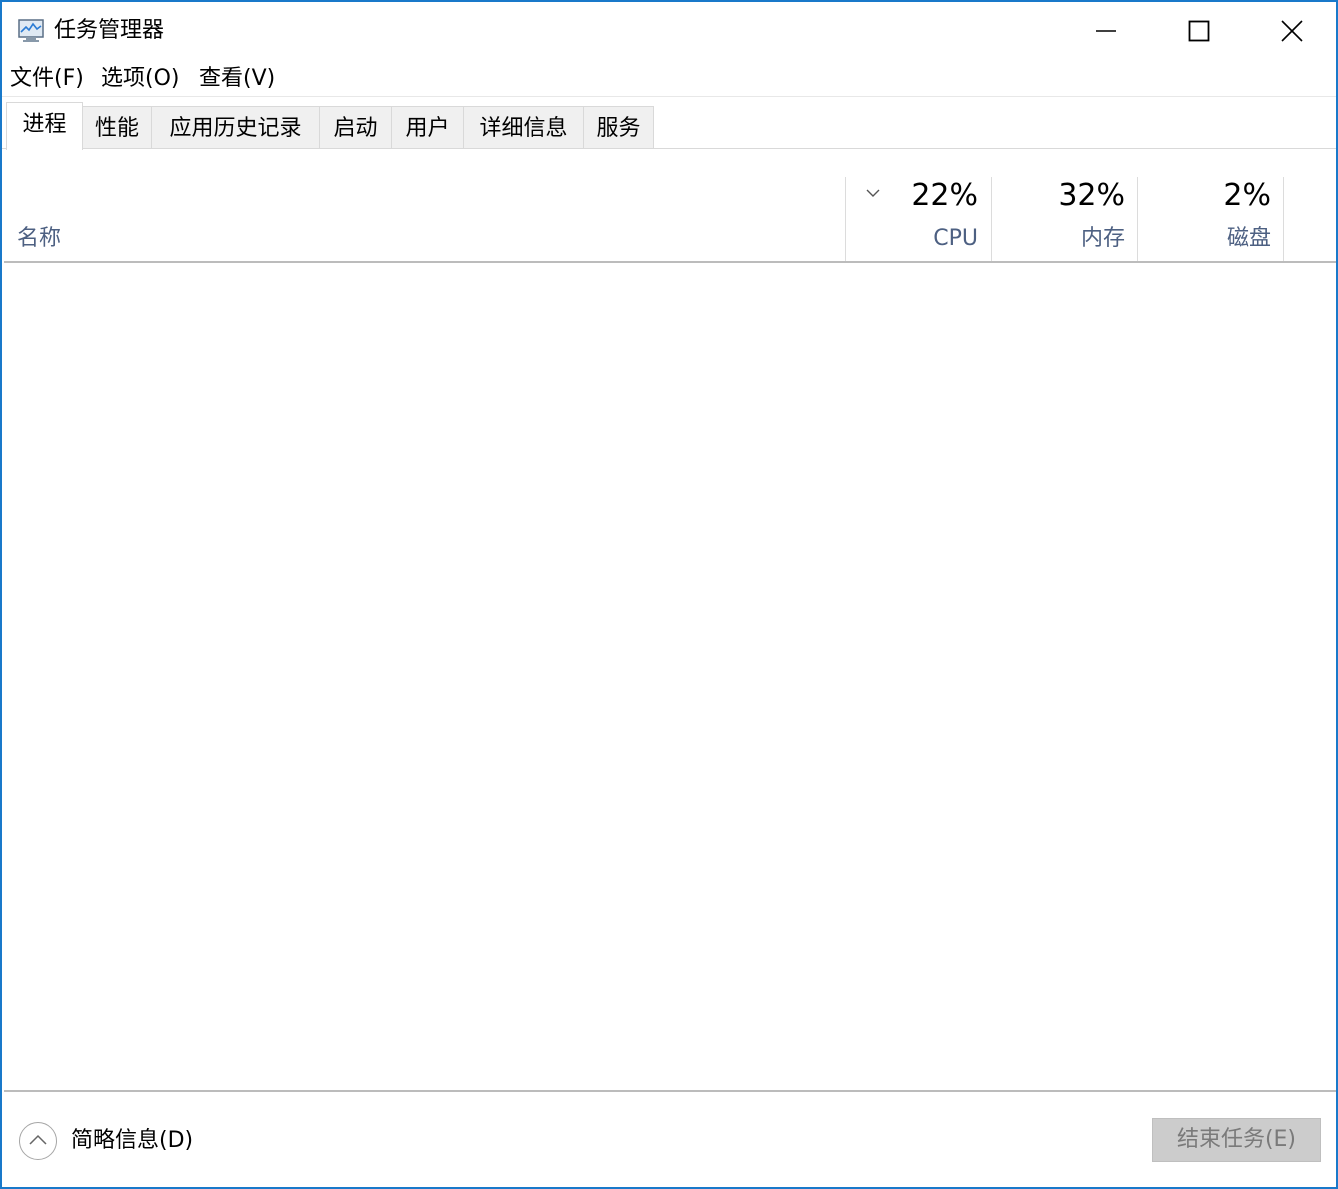  Describe the element at coordinates (925, 239) in the screenshot. I see `cpu-label: CPU` at that location.